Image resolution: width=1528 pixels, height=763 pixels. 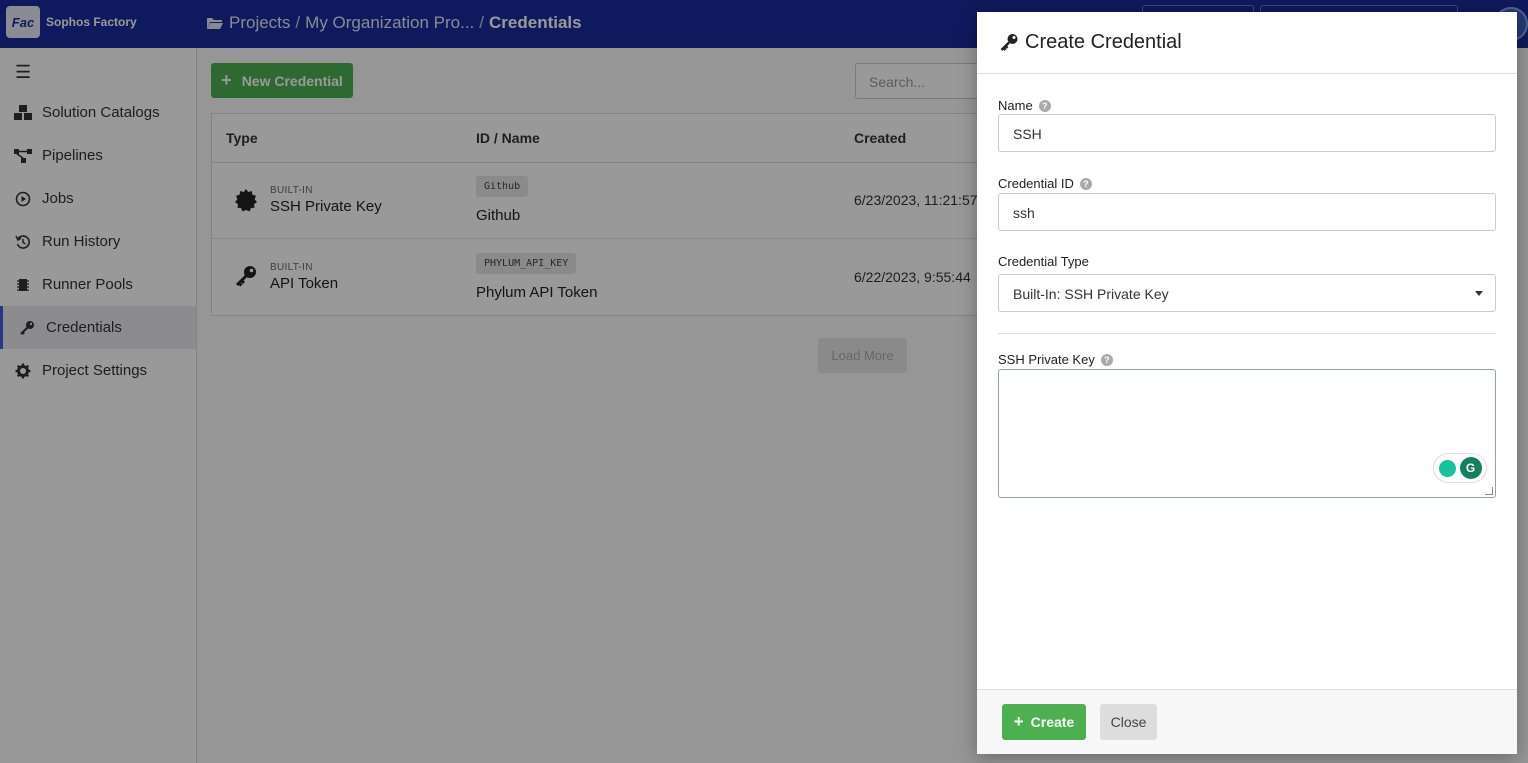 What do you see at coordinates (1447, 468) in the screenshot?
I see `lightbulb-icon` at bounding box center [1447, 468].